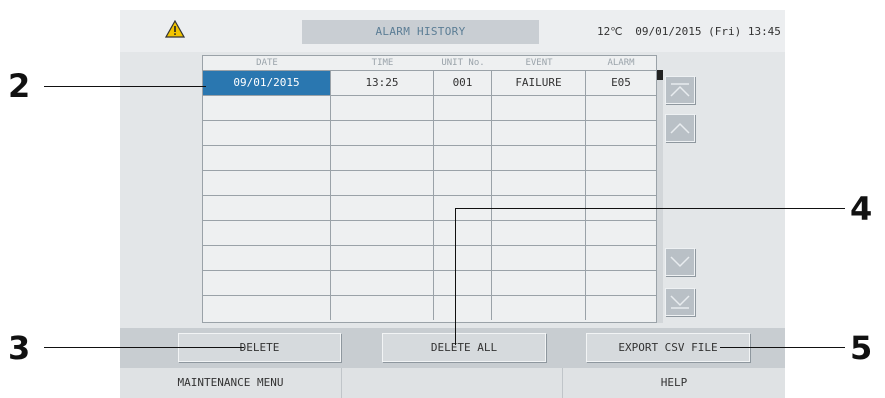  I want to click on cell-time: 13:25, so click(382, 83).